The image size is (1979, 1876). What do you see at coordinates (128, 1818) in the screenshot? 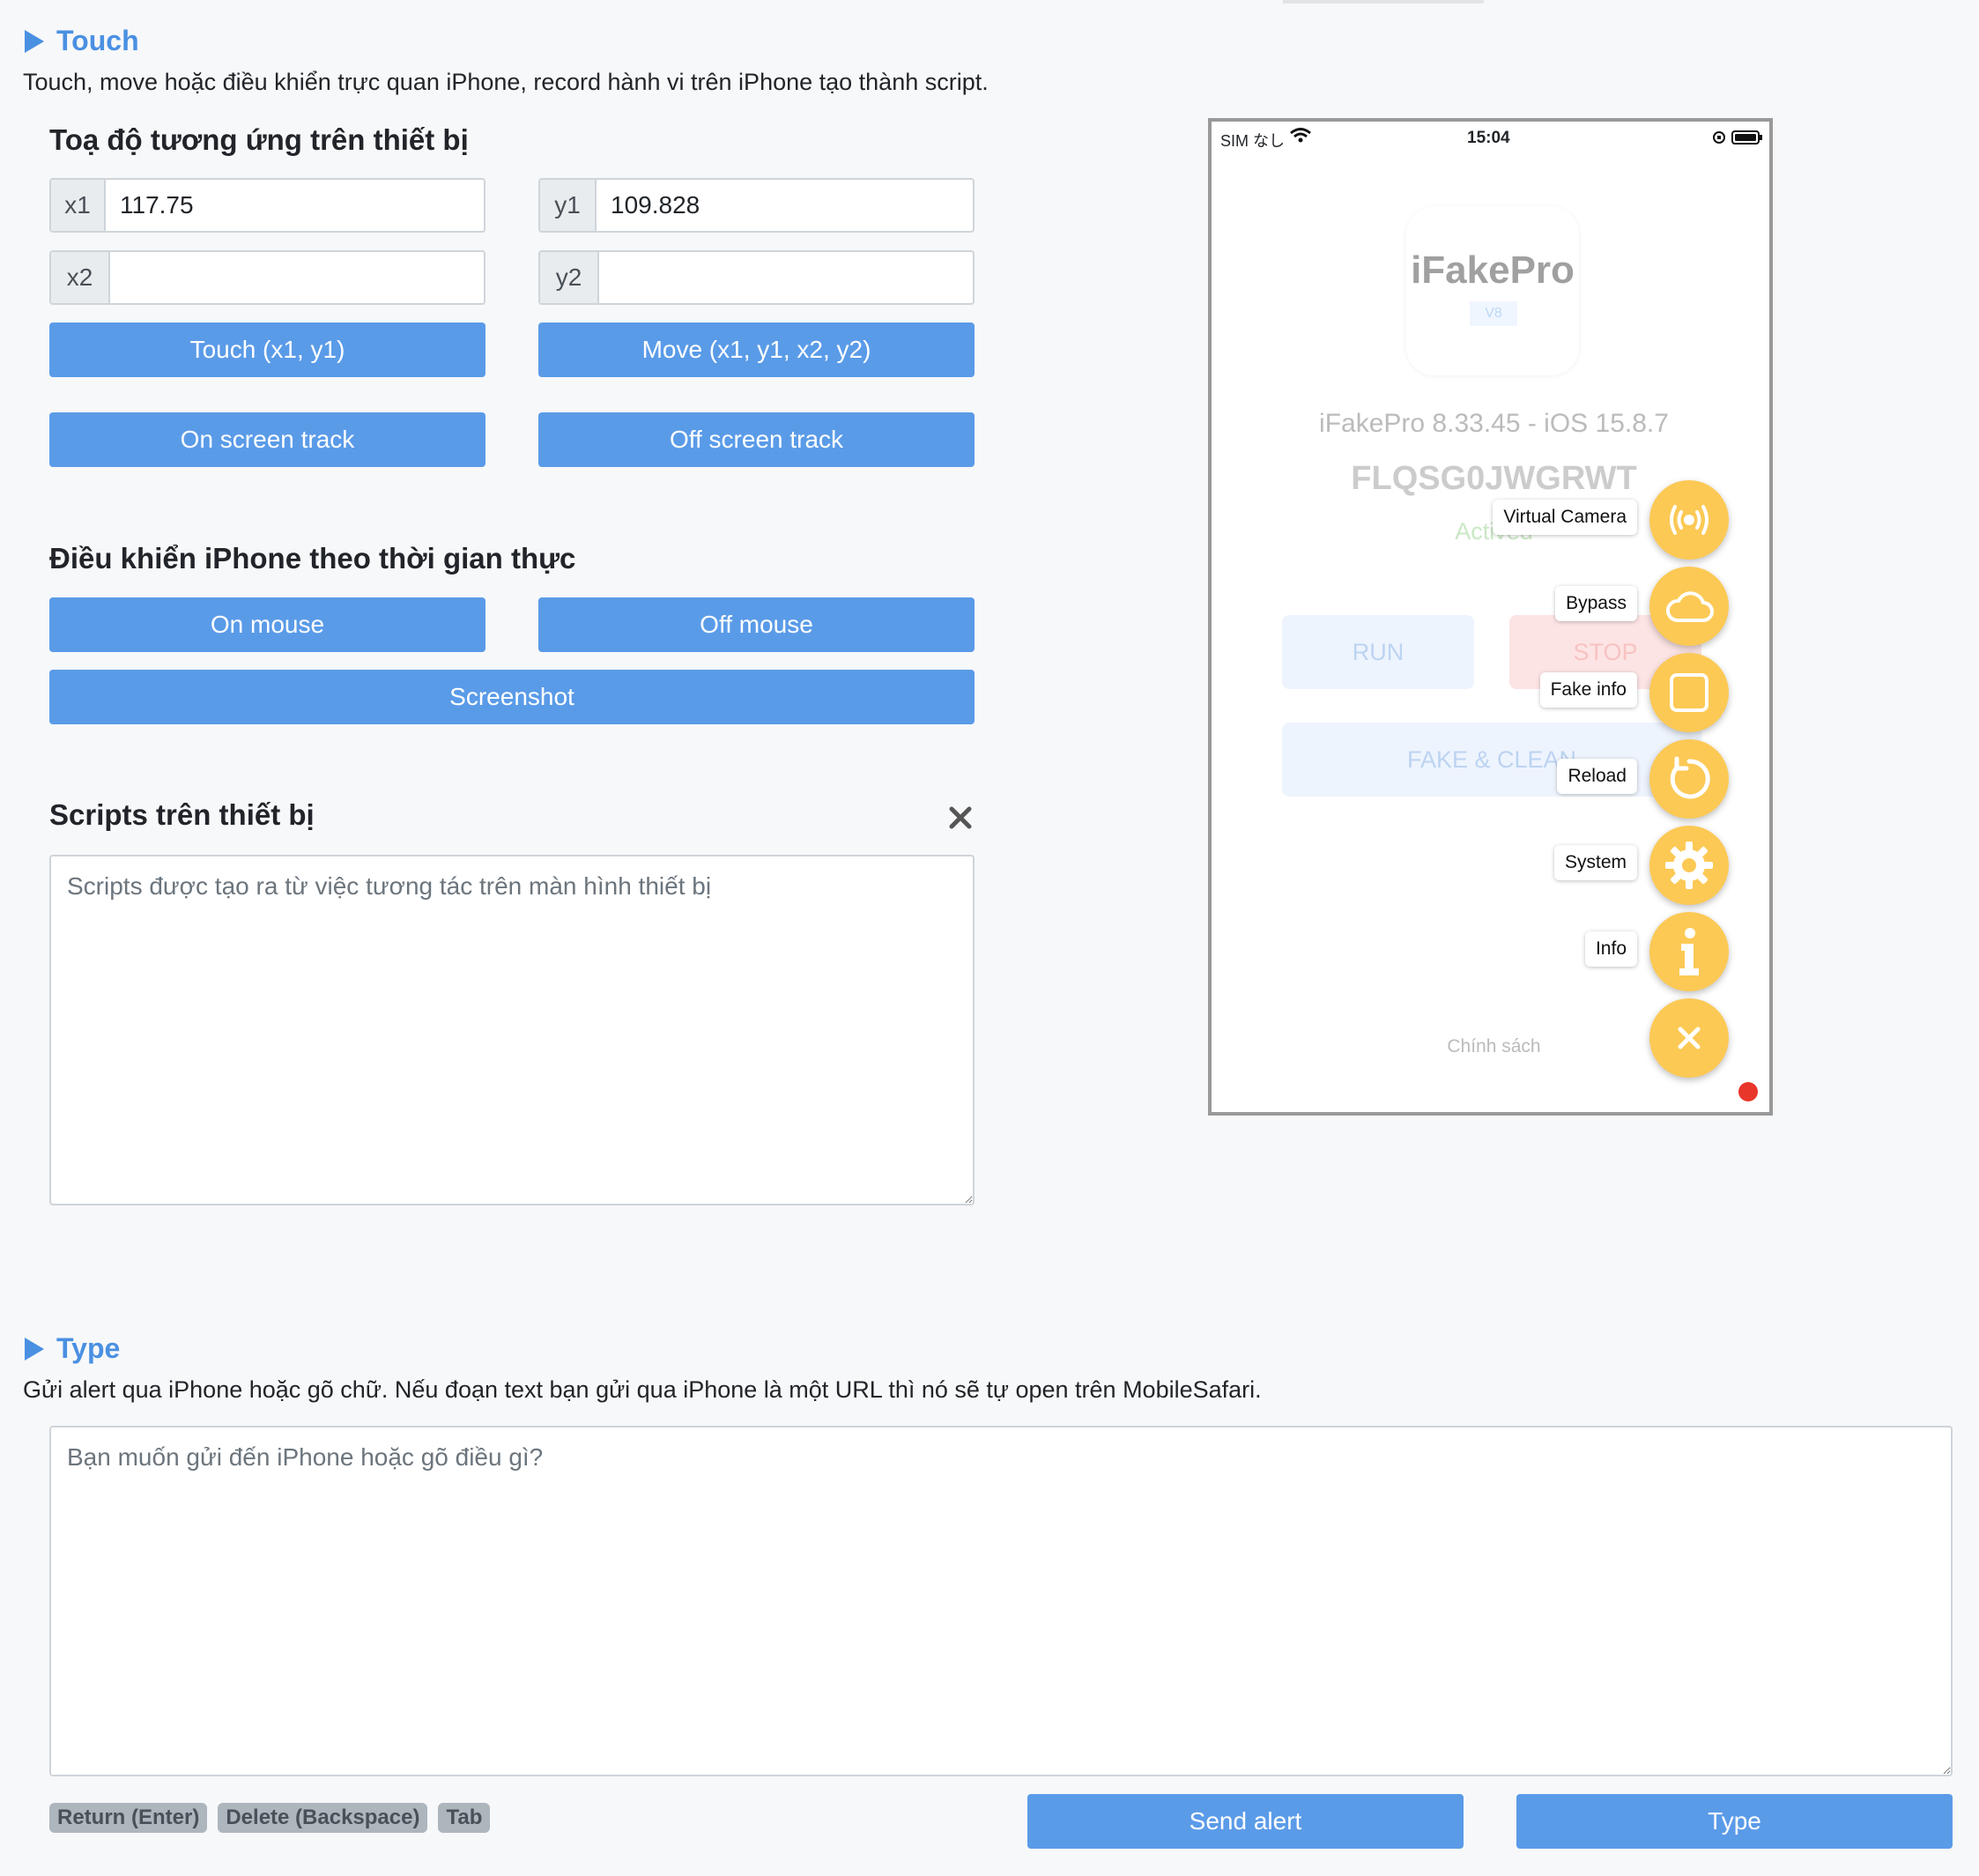
I see `return-key-button: Return (Enter)` at bounding box center [128, 1818].